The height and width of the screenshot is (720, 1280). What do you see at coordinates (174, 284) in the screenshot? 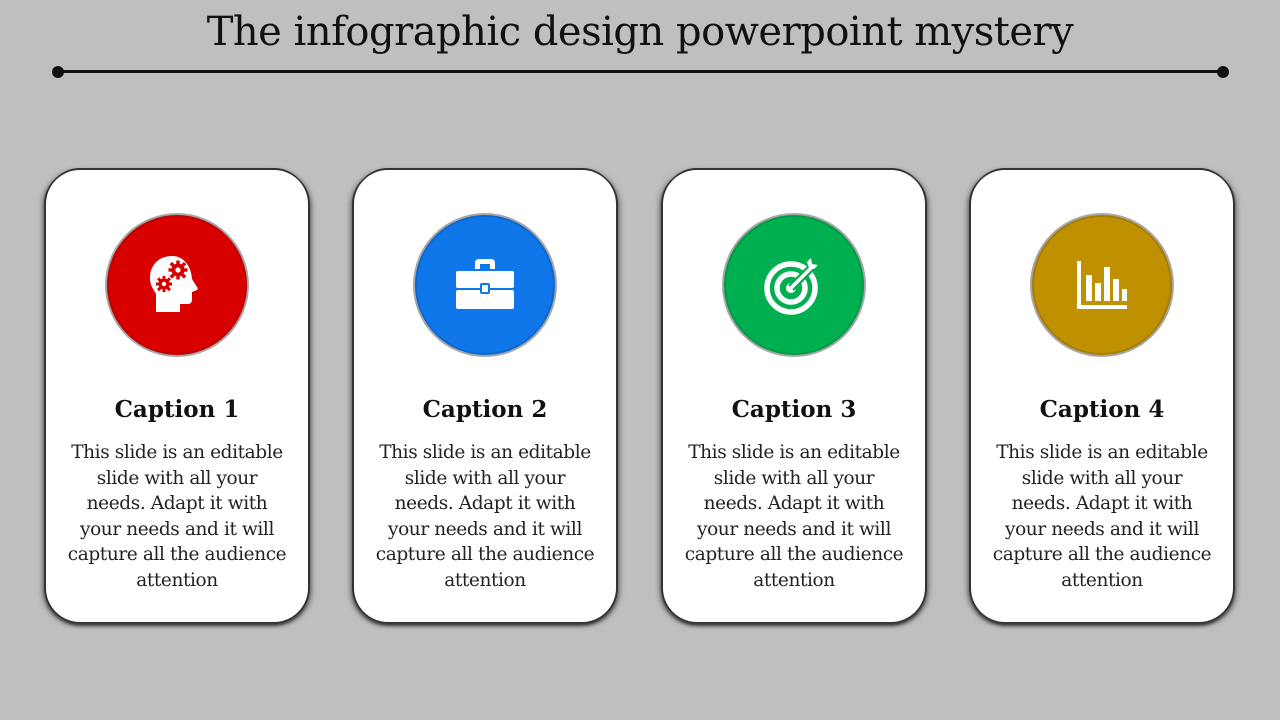
I see `head-gears-icon` at bounding box center [174, 284].